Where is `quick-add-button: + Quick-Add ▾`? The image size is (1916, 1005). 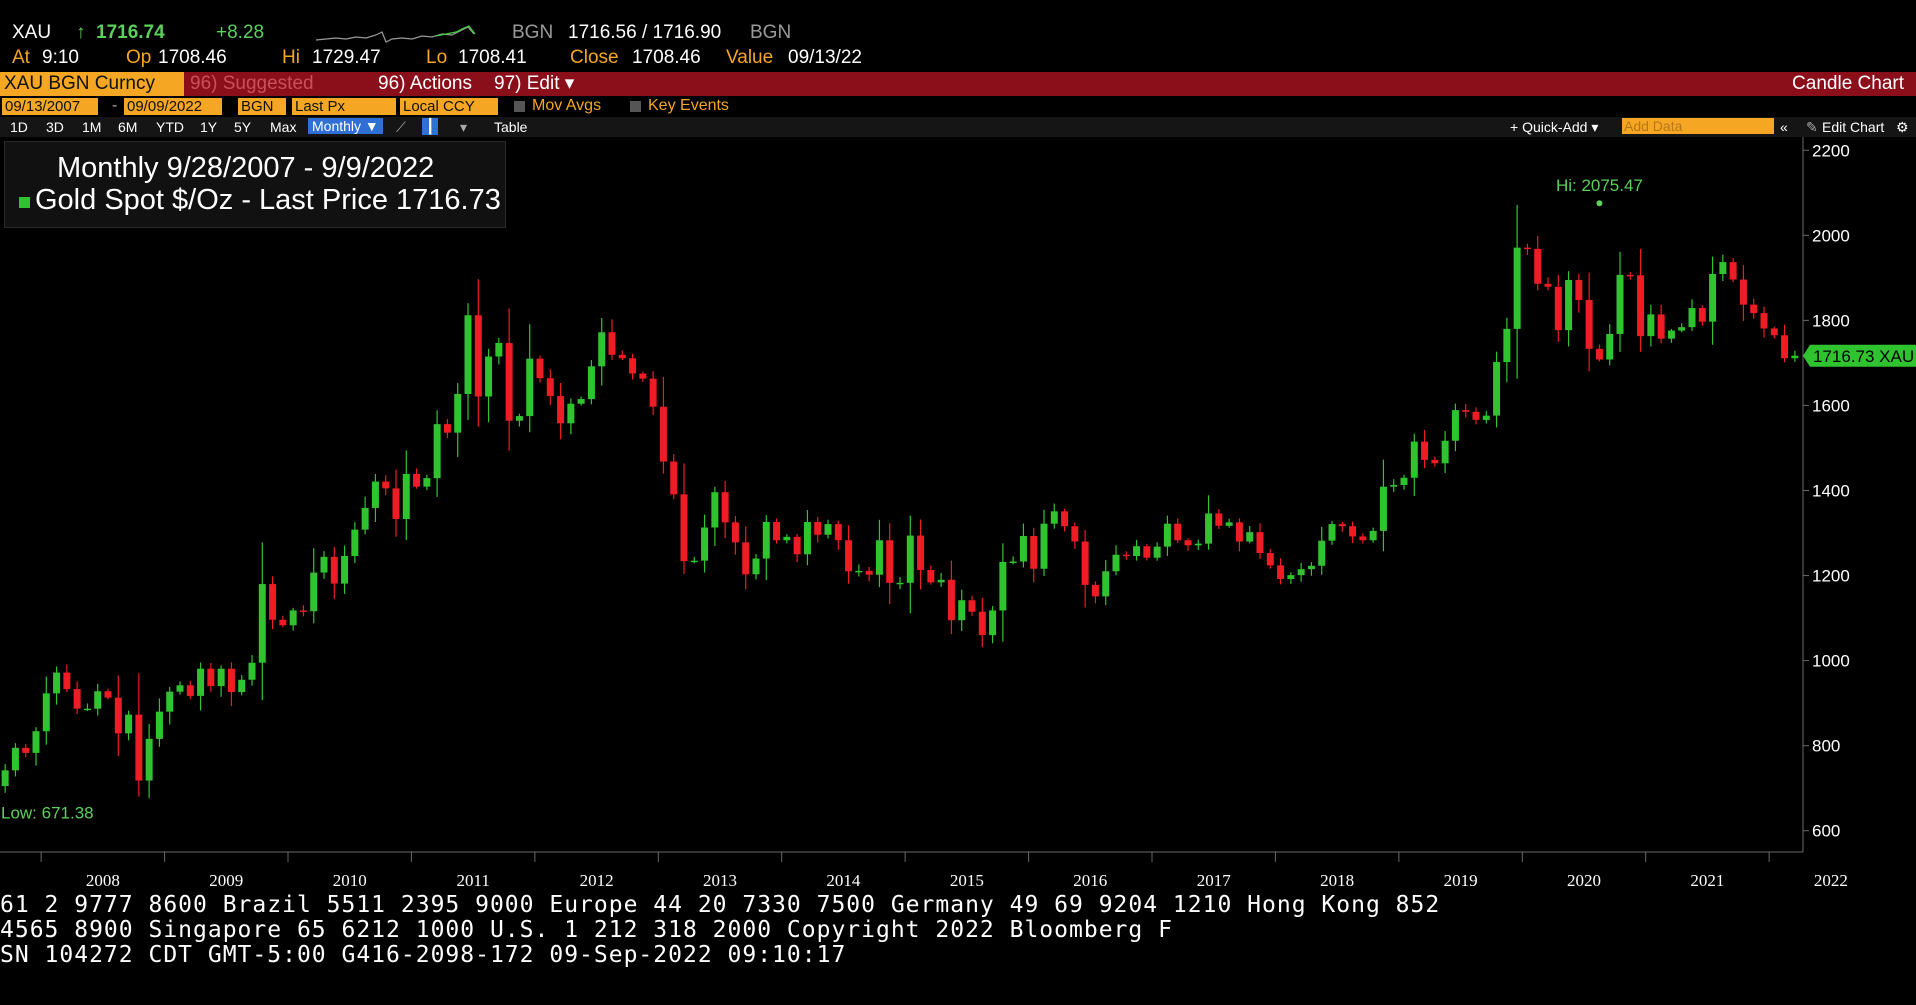
quick-add-button: + Quick-Add ▾ is located at coordinates (1554, 127).